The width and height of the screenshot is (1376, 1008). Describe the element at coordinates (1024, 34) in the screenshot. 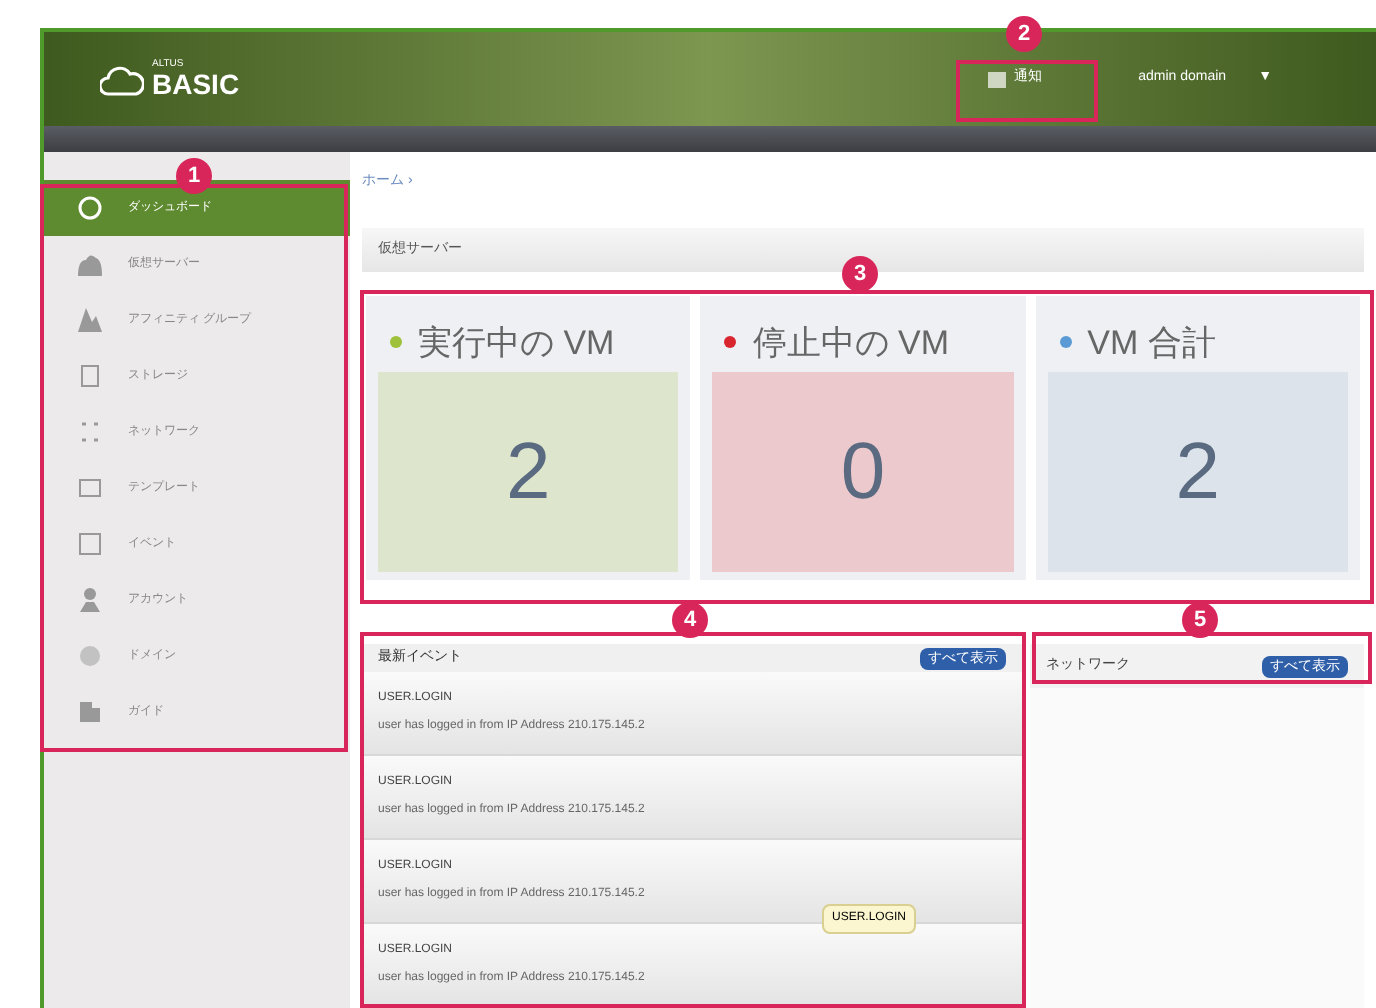

I see `callout-badge: 2` at that location.